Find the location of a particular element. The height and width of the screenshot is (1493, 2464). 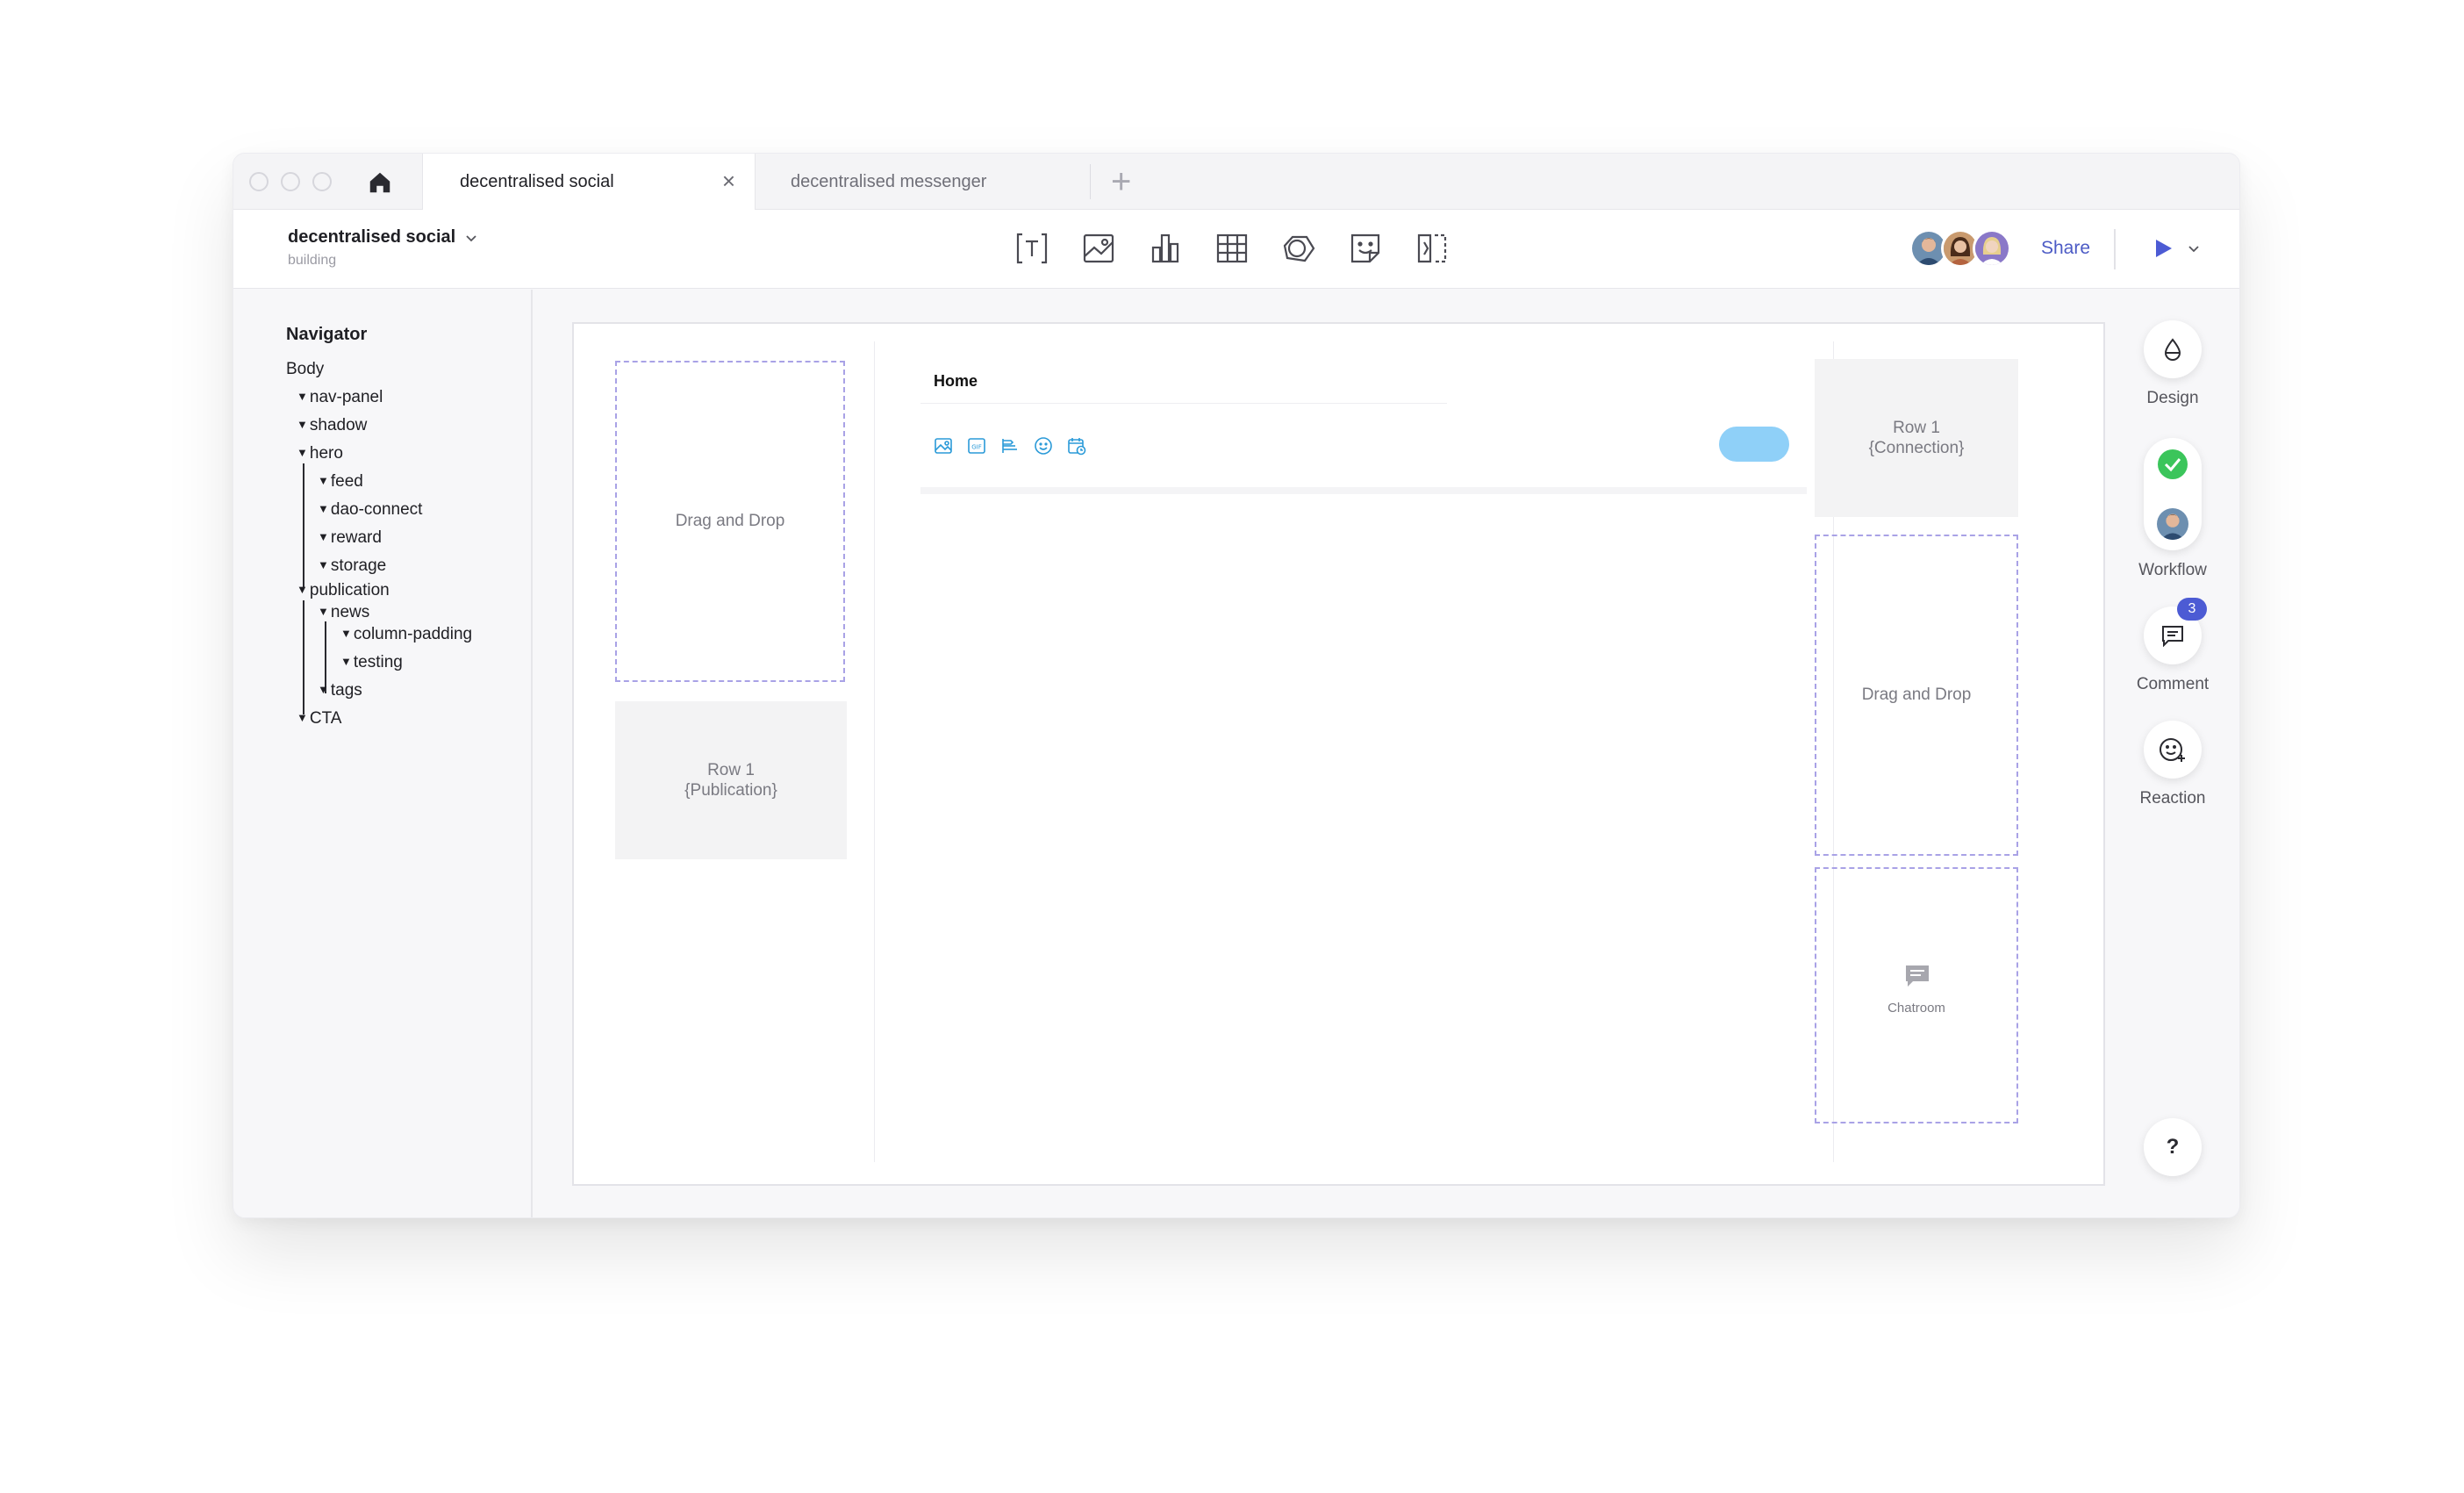

tree-node-tags: ▼ tags is located at coordinates (340, 690).